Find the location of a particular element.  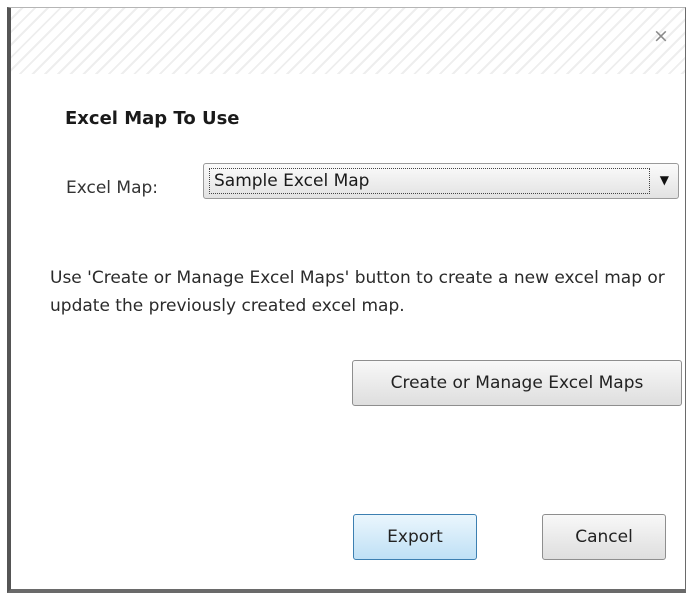

create-or-manage-excel-maps-button: Create or Manage Excel Maps is located at coordinates (517, 383).